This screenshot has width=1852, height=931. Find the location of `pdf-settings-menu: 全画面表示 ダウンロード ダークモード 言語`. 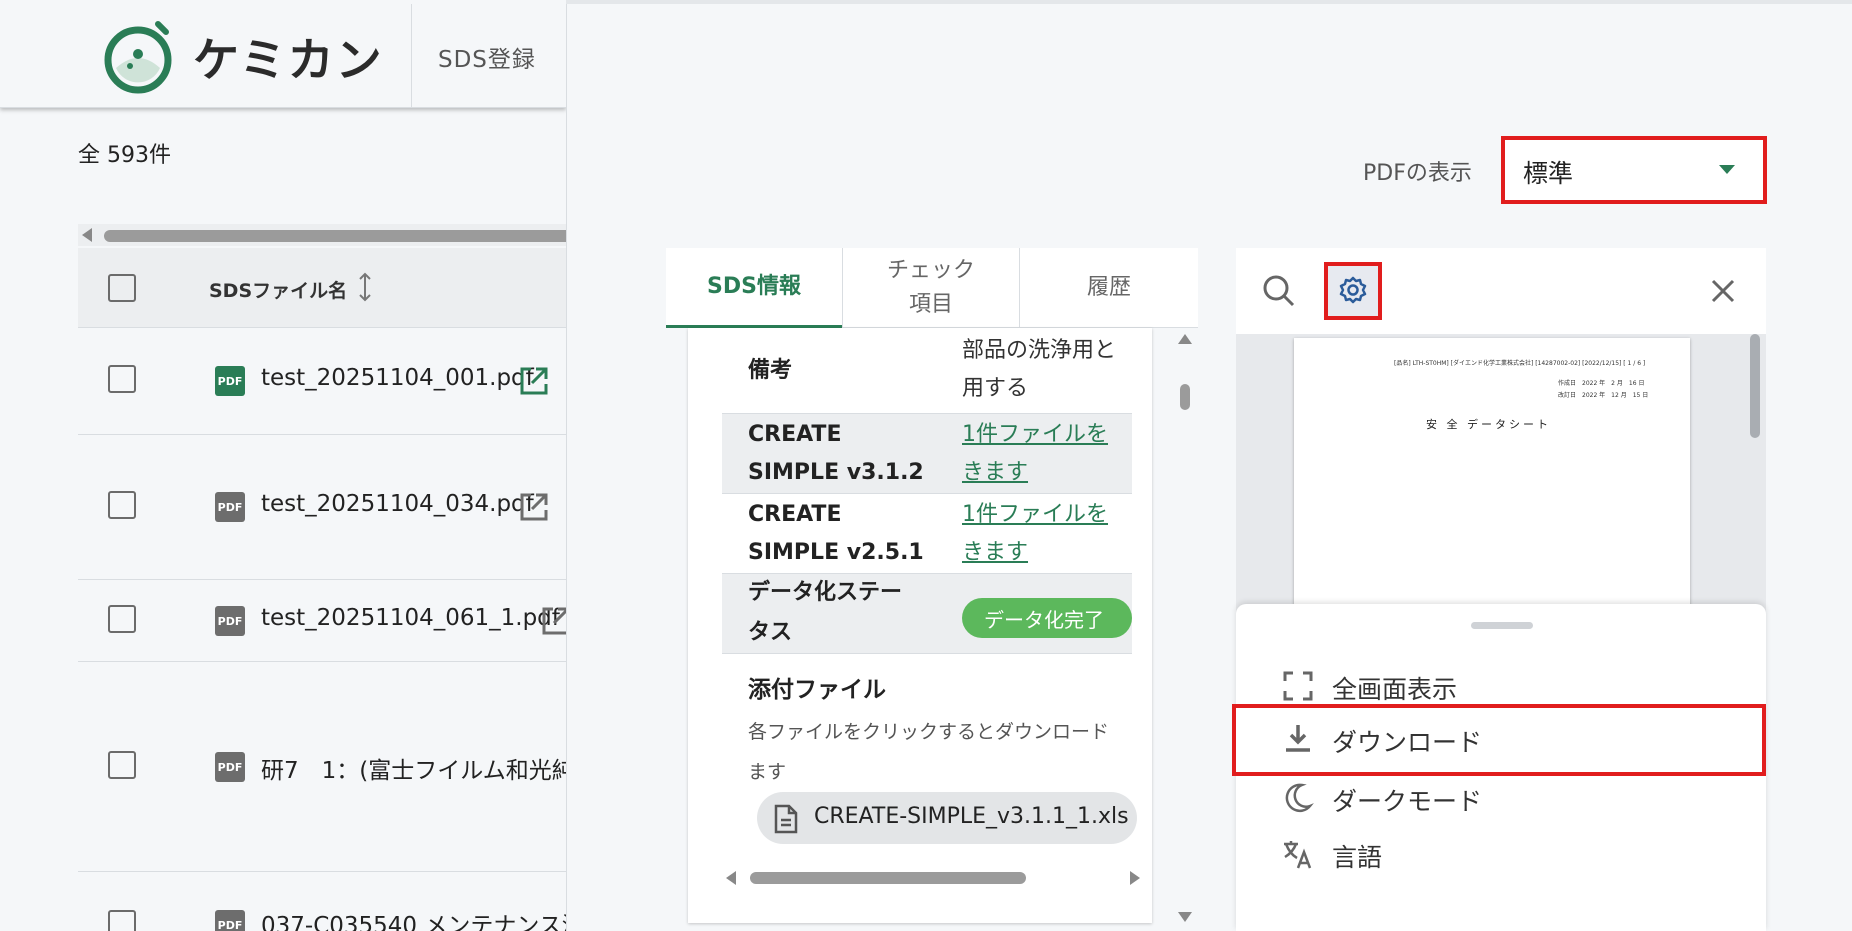

pdf-settings-menu: 全画面表示 ダウンロード ダークモード 言語 is located at coordinates (1499, 767).